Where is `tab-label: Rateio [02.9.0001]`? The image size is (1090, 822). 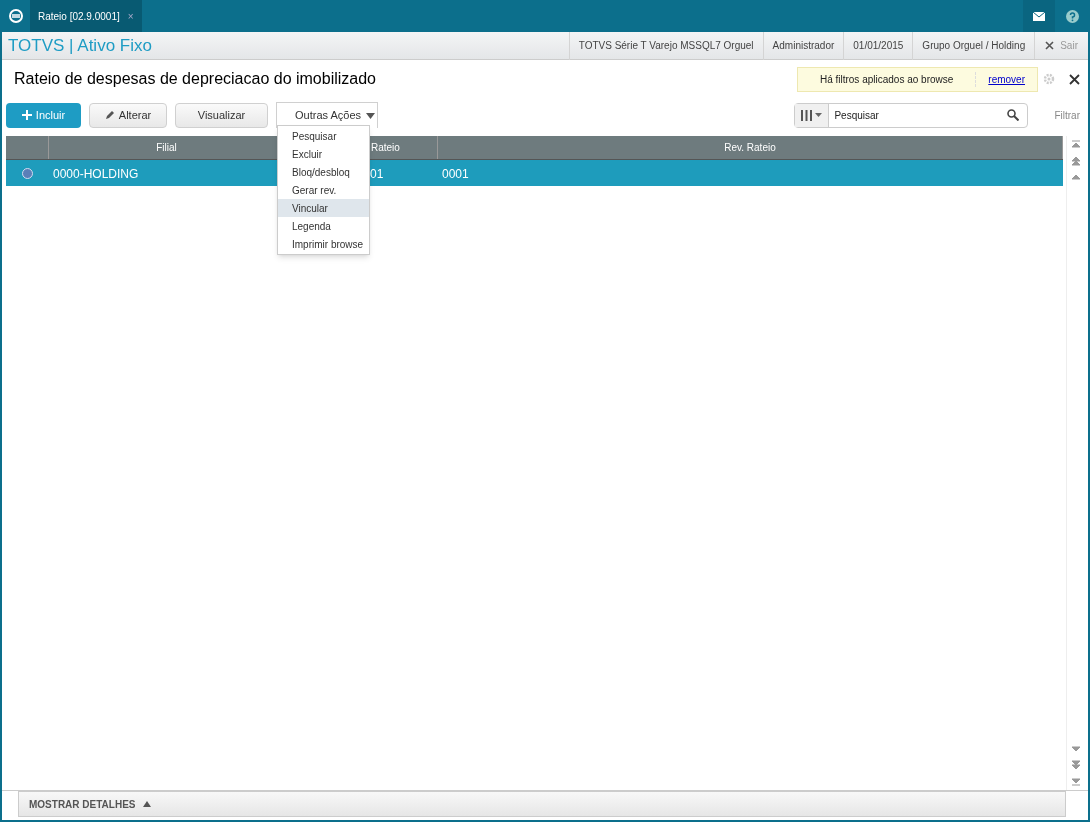 tab-label: Rateio [02.9.0001] is located at coordinates (79, 16).